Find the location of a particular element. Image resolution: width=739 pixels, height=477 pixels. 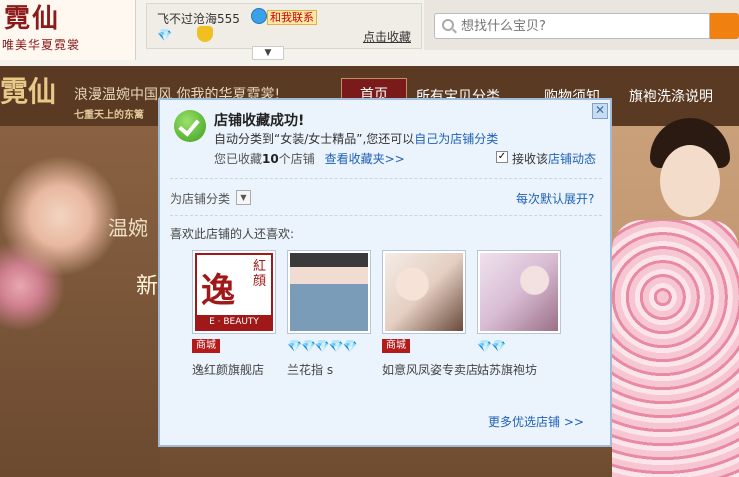

shop-name: 逸红颜旗舰店 is located at coordinates (240, 370).